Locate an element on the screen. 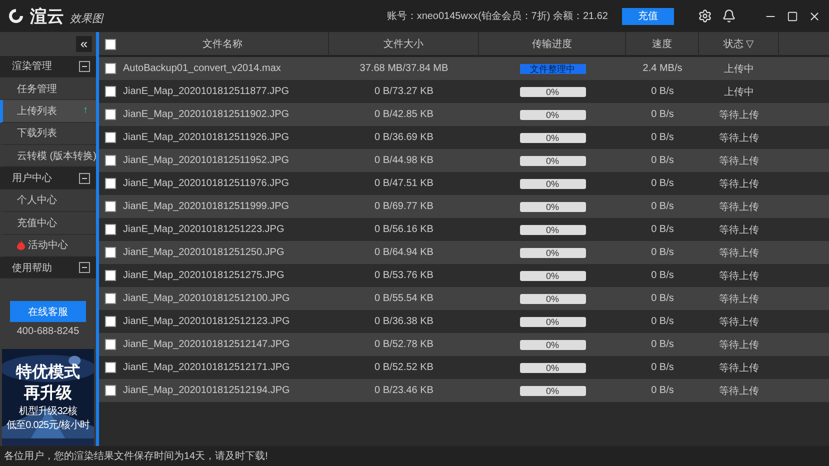 The height and width of the screenshot is (466, 829). phone-number: 400-688-8245 is located at coordinates (48, 331).